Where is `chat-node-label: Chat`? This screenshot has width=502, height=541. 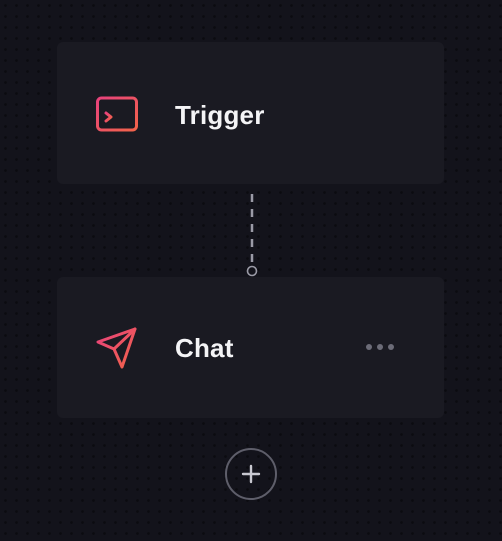
chat-node-label: Chat is located at coordinates (204, 348).